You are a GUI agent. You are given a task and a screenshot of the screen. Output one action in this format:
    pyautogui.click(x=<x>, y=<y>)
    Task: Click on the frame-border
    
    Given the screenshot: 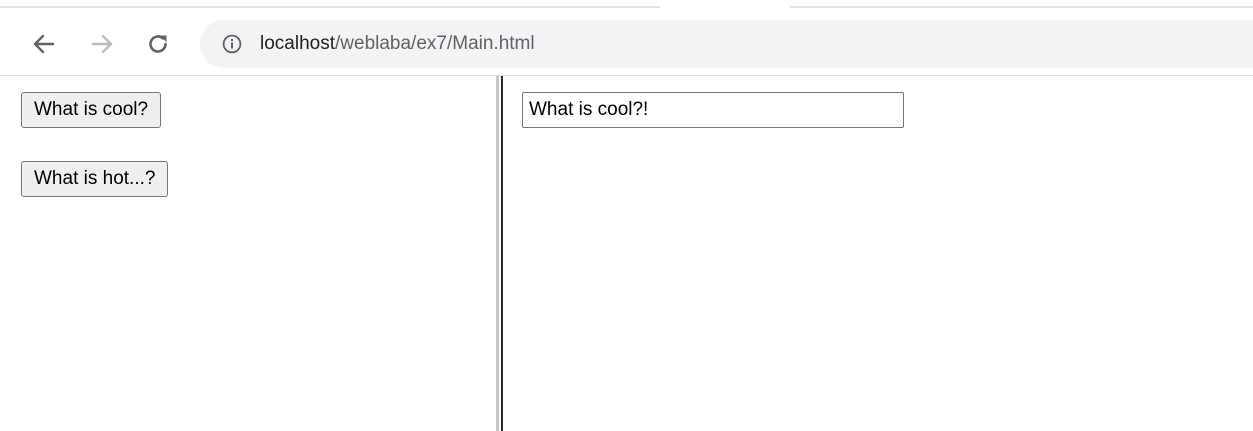 What is the action you would take?
    pyautogui.click(x=502, y=253)
    